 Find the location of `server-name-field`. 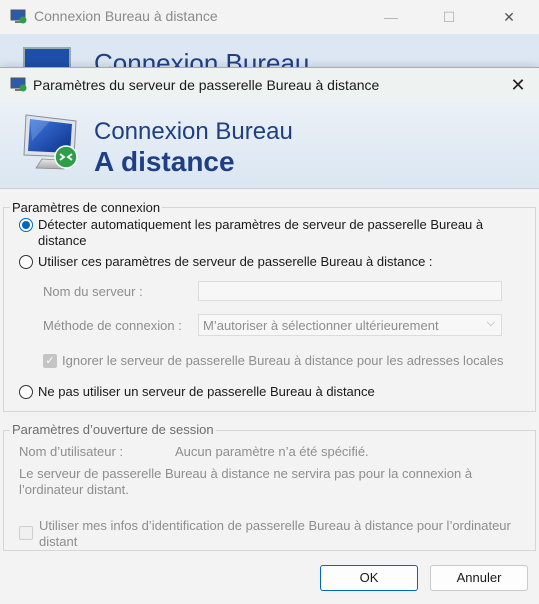

server-name-field is located at coordinates (350, 291).